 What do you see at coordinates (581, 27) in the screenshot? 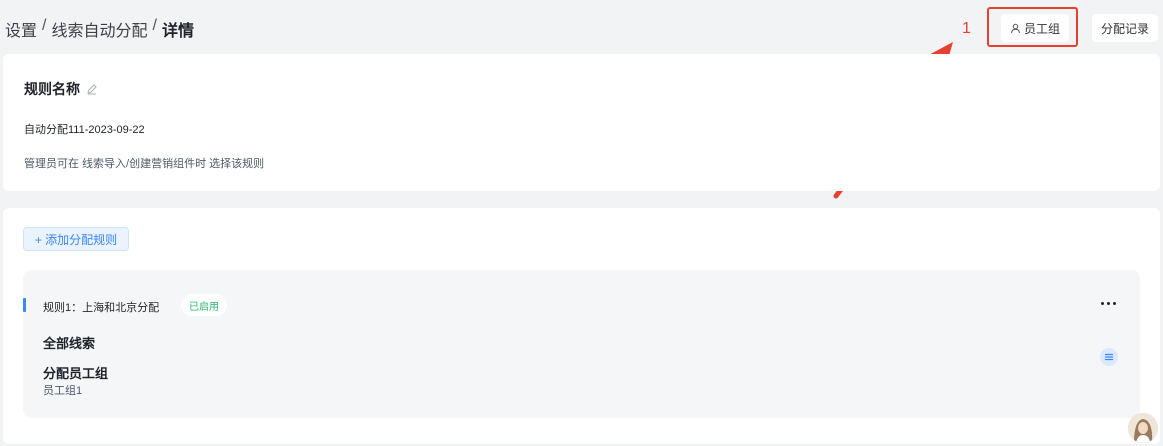
I see `top-bar: 设置 / 线索自动分配 / 详情 1 员工组 分配记录` at bounding box center [581, 27].